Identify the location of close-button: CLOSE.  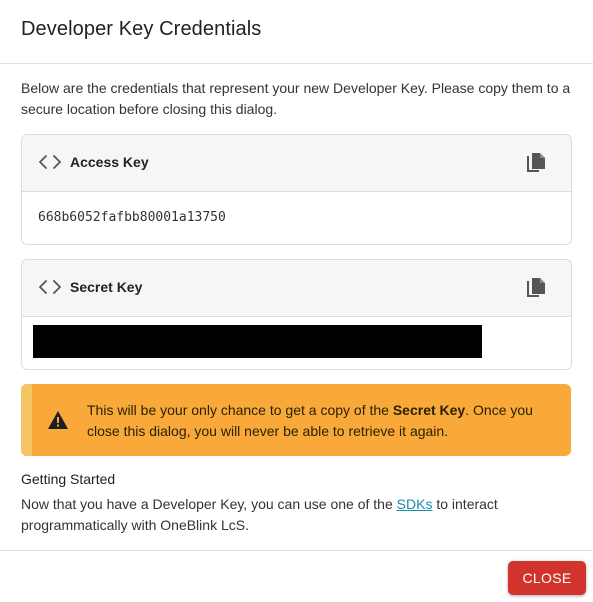
(547, 578).